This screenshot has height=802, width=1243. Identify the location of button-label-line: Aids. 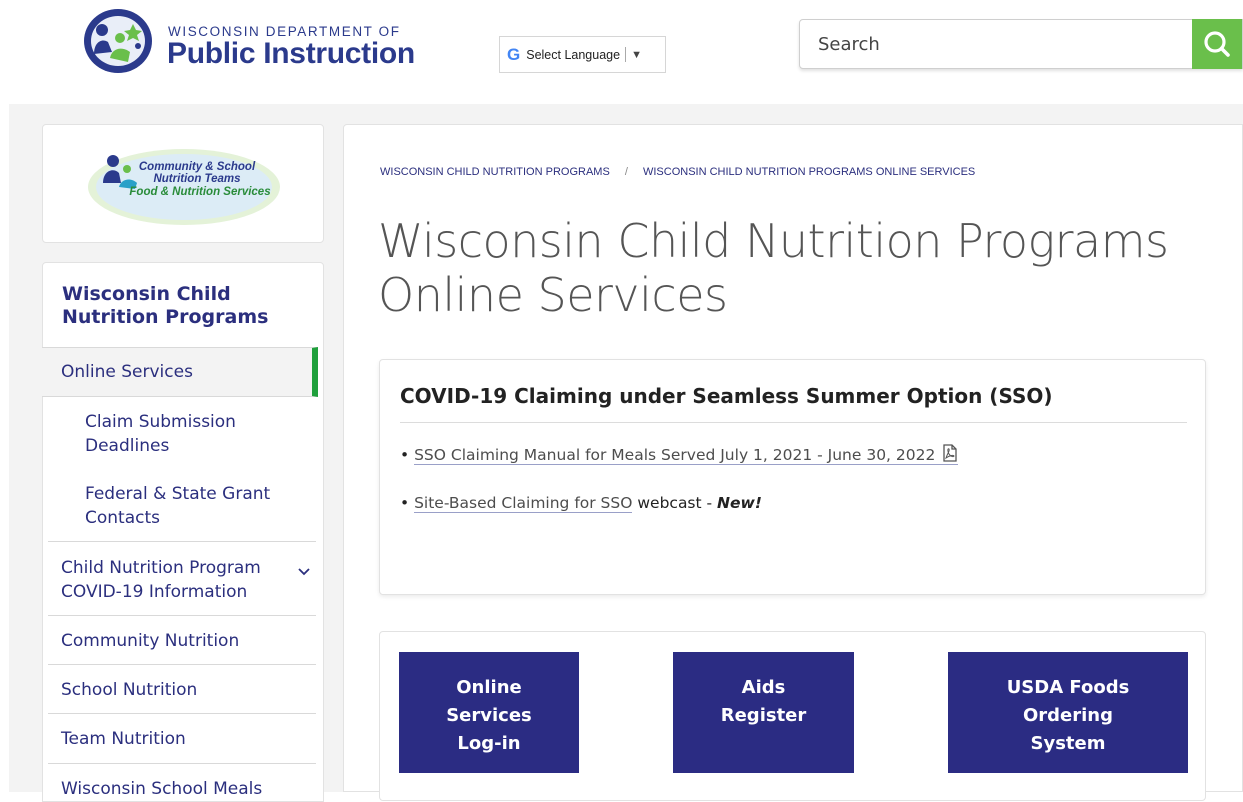
(763, 687).